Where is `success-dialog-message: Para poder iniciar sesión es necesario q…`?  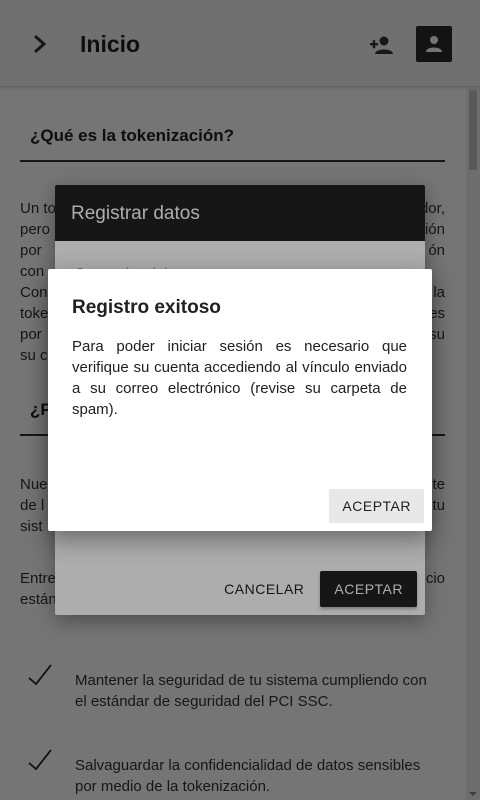
success-dialog-message: Para poder iniciar sesión es necesario q… is located at coordinates (239, 378).